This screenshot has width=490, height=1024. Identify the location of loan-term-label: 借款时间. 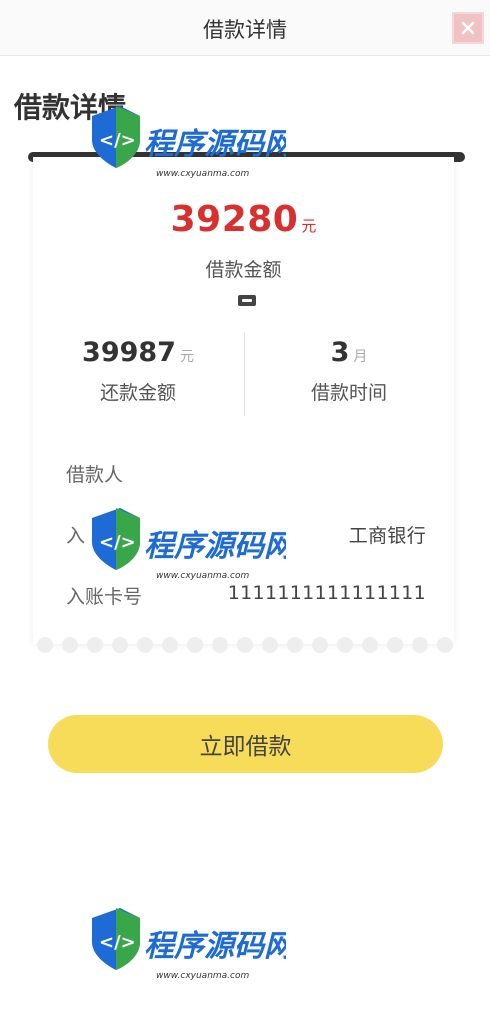
(348, 393).